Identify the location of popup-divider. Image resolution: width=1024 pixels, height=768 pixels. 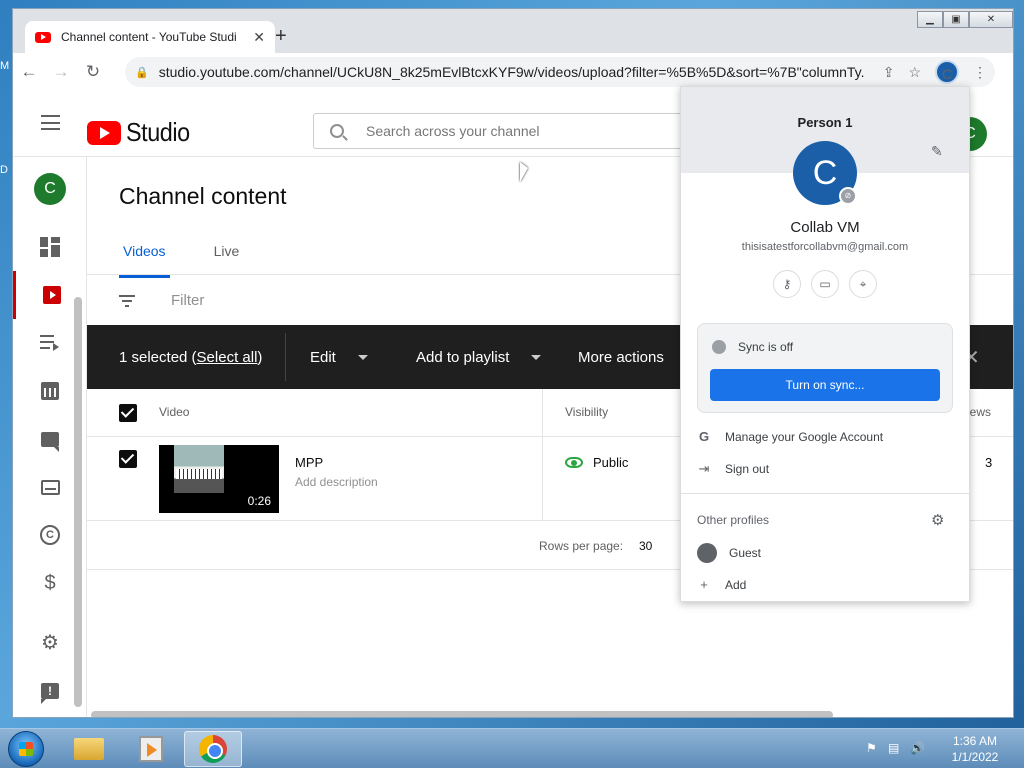
(825, 493).